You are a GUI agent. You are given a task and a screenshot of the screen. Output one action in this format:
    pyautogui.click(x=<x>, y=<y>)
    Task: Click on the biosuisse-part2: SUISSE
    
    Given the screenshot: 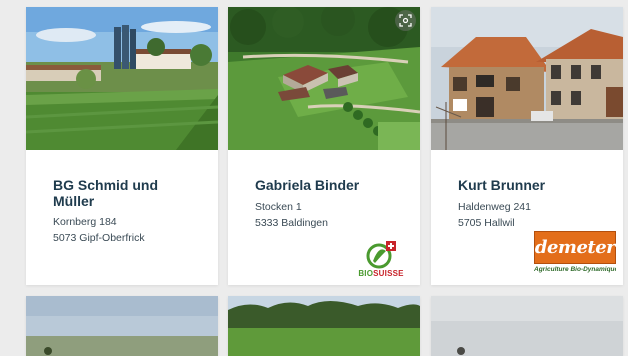 What is the action you would take?
    pyautogui.click(x=388, y=273)
    